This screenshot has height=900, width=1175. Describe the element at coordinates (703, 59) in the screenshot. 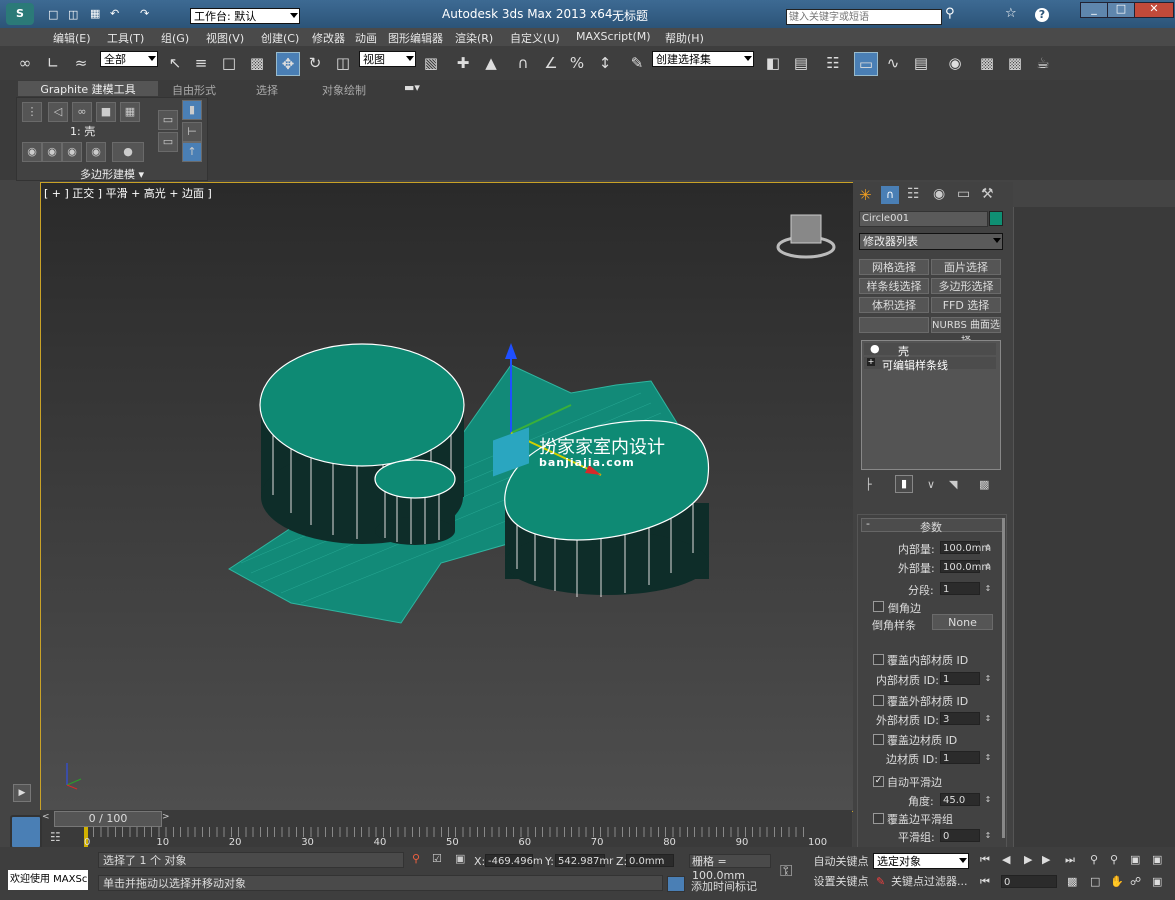

I see `named-selection-select: 创建选择集` at that location.